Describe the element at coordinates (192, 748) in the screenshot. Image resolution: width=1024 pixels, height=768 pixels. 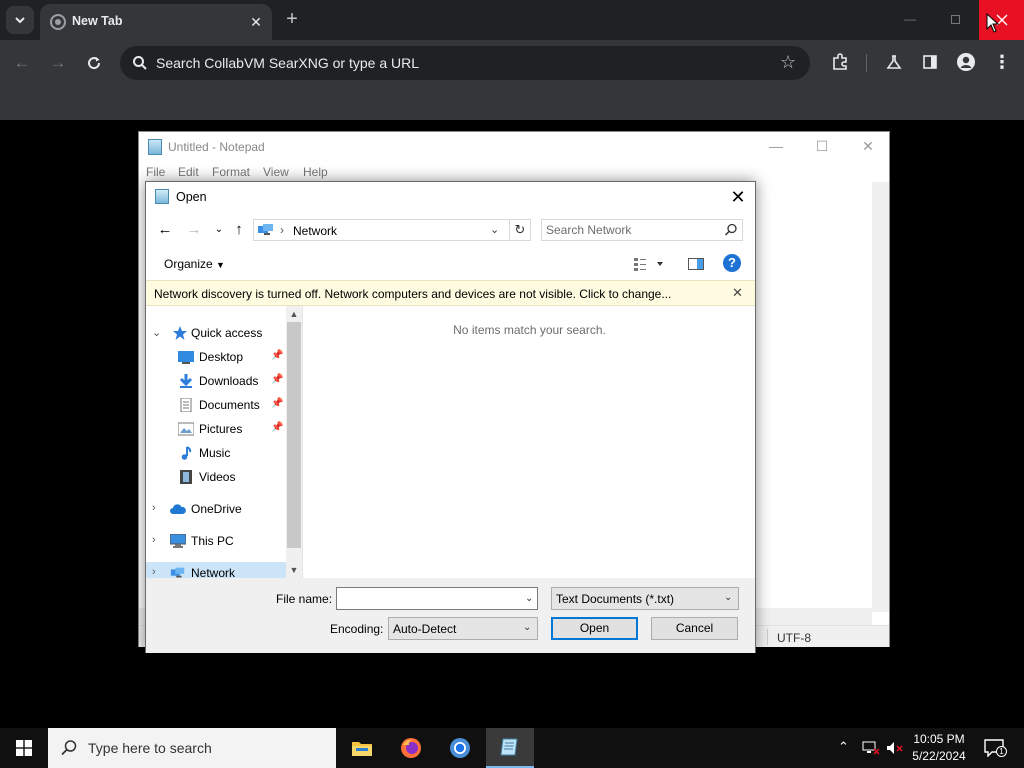
I see `taskbar-search-box: Type here to search` at that location.